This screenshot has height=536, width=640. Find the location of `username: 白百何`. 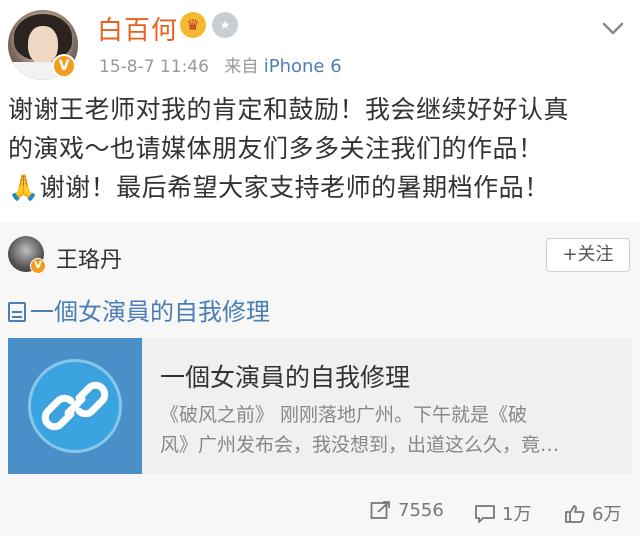

username: 白百何 is located at coordinates (137, 28).